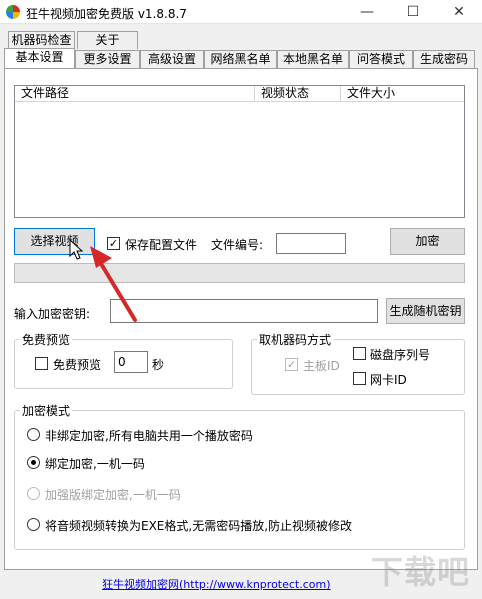 This screenshot has height=599, width=482. What do you see at coordinates (113, 284) in the screenshot?
I see `annotation-arrow-icon` at bounding box center [113, 284].